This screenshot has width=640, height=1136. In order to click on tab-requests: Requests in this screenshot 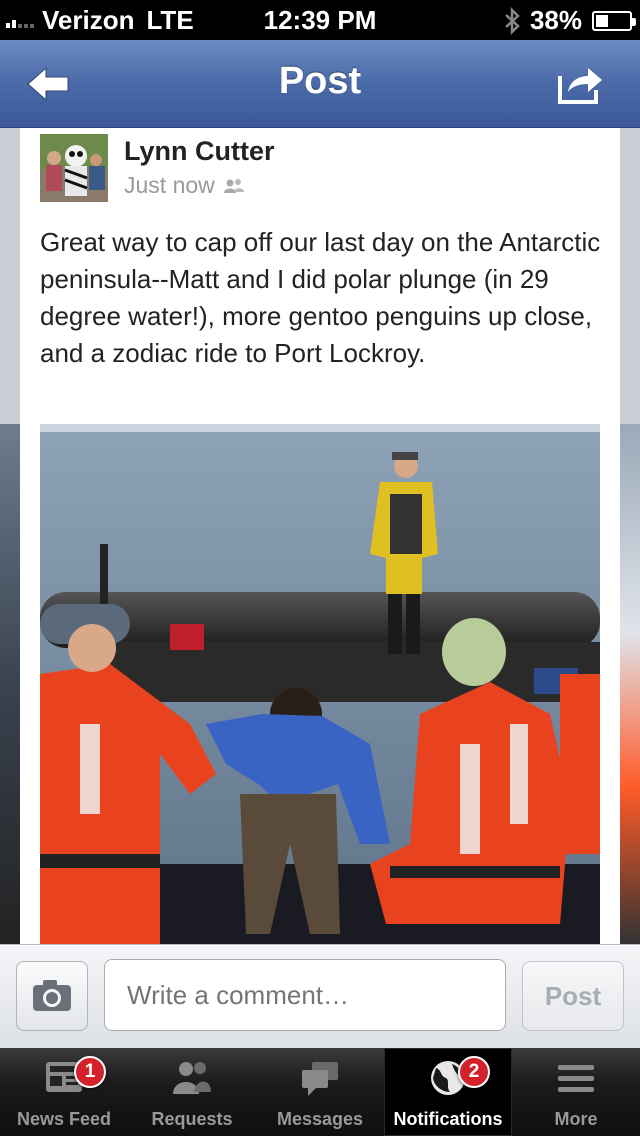, I will do `click(192, 1092)`.